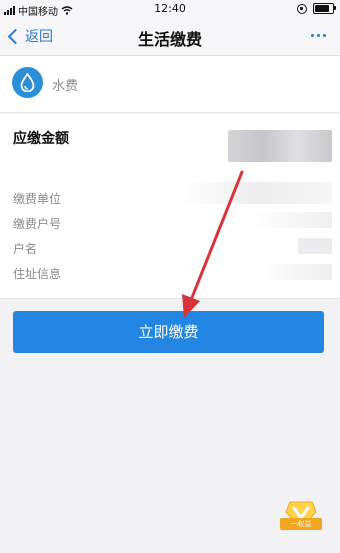 The width and height of the screenshot is (340, 553). What do you see at coordinates (315, 246) in the screenshot?
I see `redacted-account-name` at bounding box center [315, 246].